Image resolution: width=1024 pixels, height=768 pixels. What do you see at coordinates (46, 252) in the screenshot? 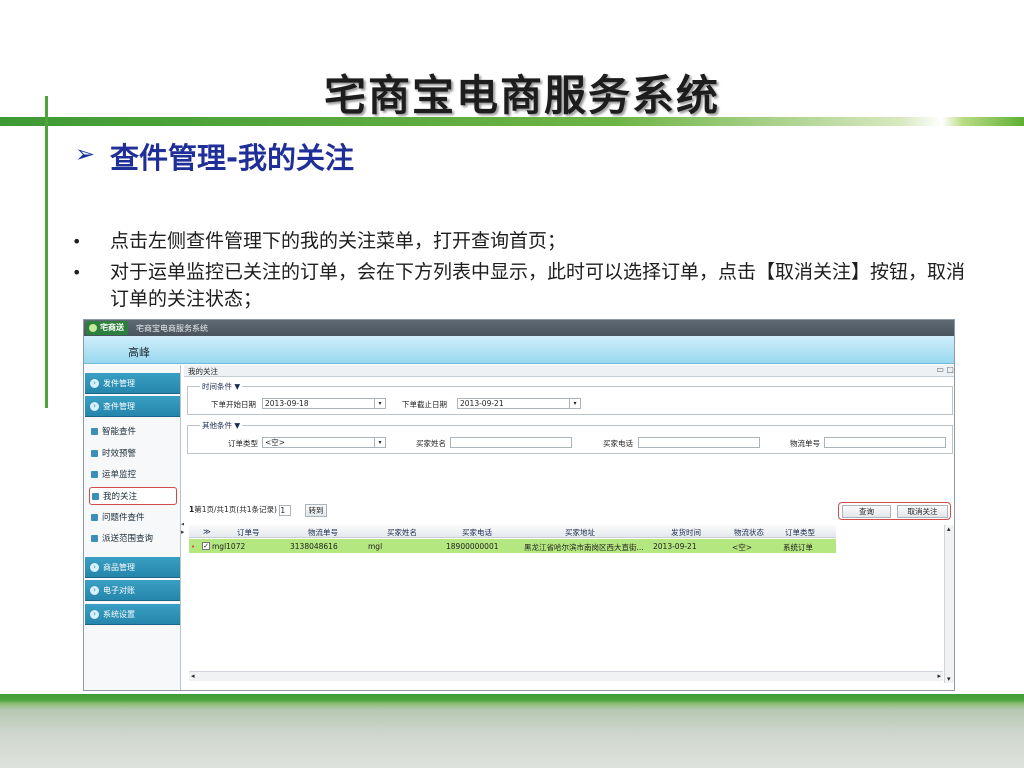
I see `left-accent-line` at bounding box center [46, 252].